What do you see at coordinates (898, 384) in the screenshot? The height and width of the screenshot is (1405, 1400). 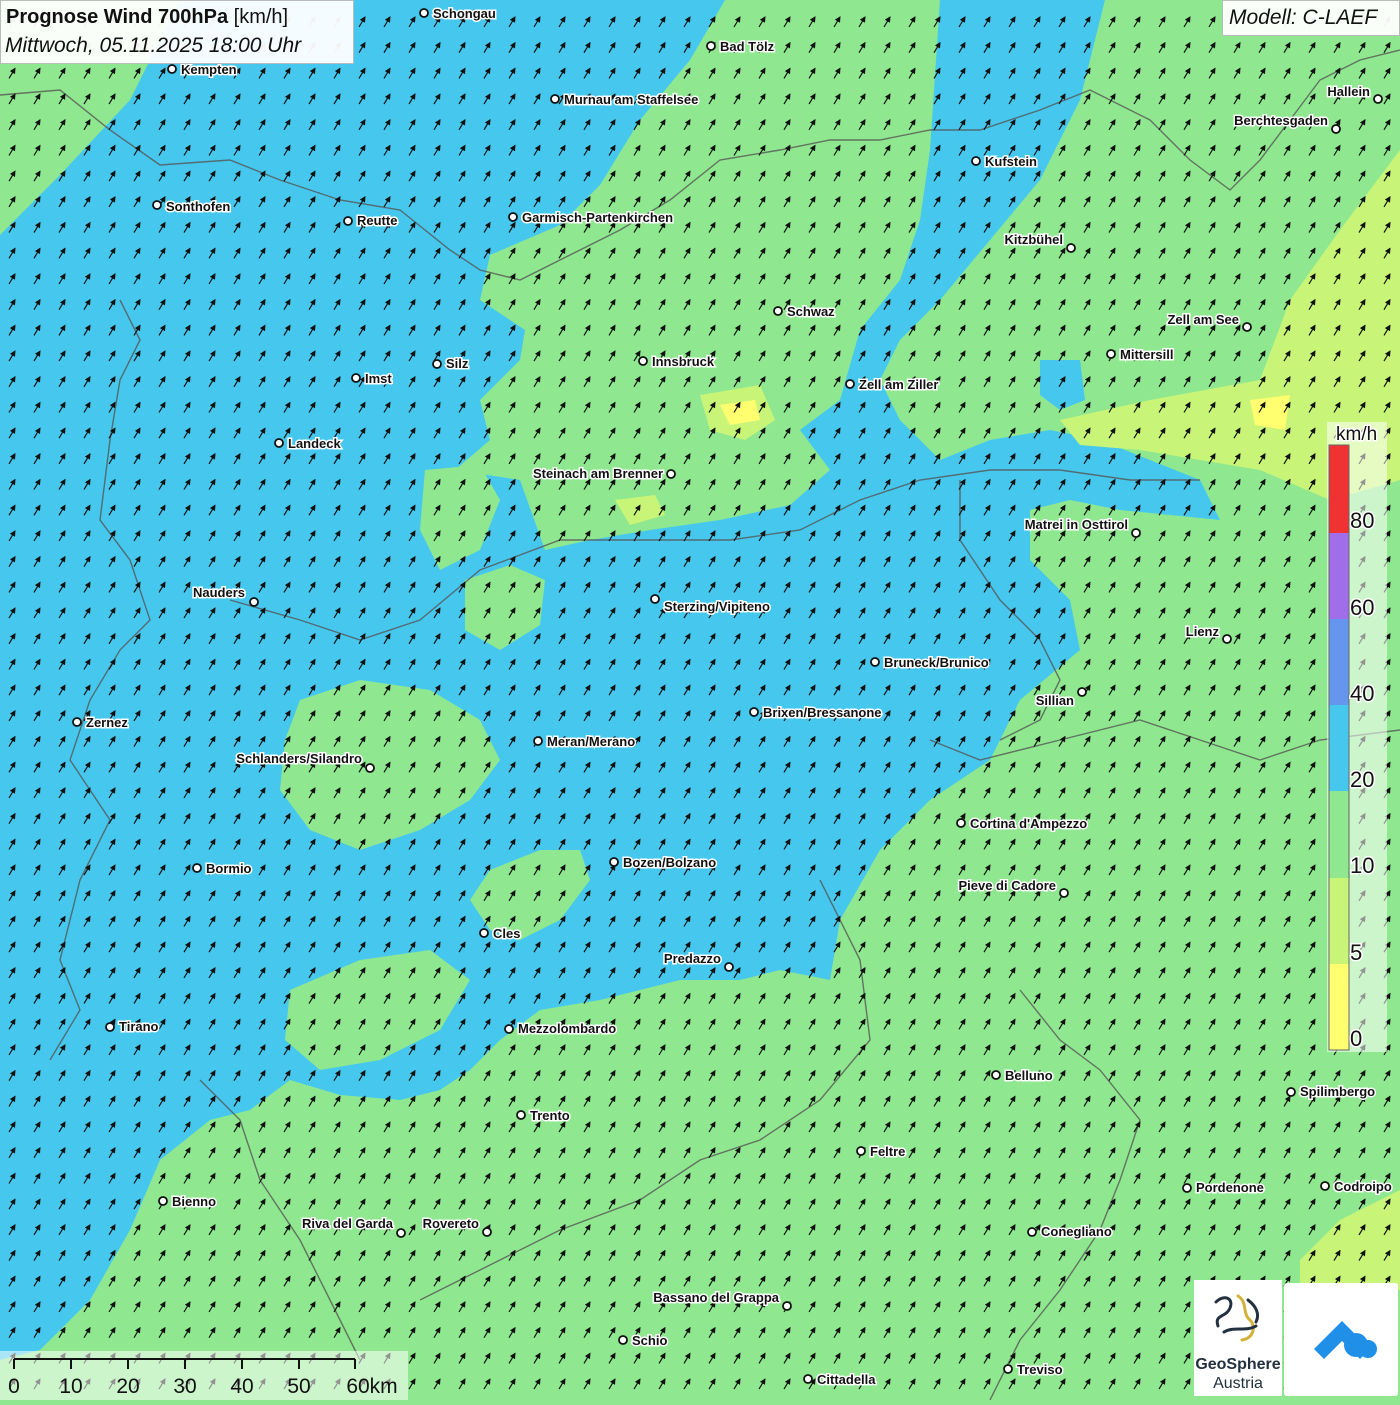 I see `city-label: Zell am Ziller` at bounding box center [898, 384].